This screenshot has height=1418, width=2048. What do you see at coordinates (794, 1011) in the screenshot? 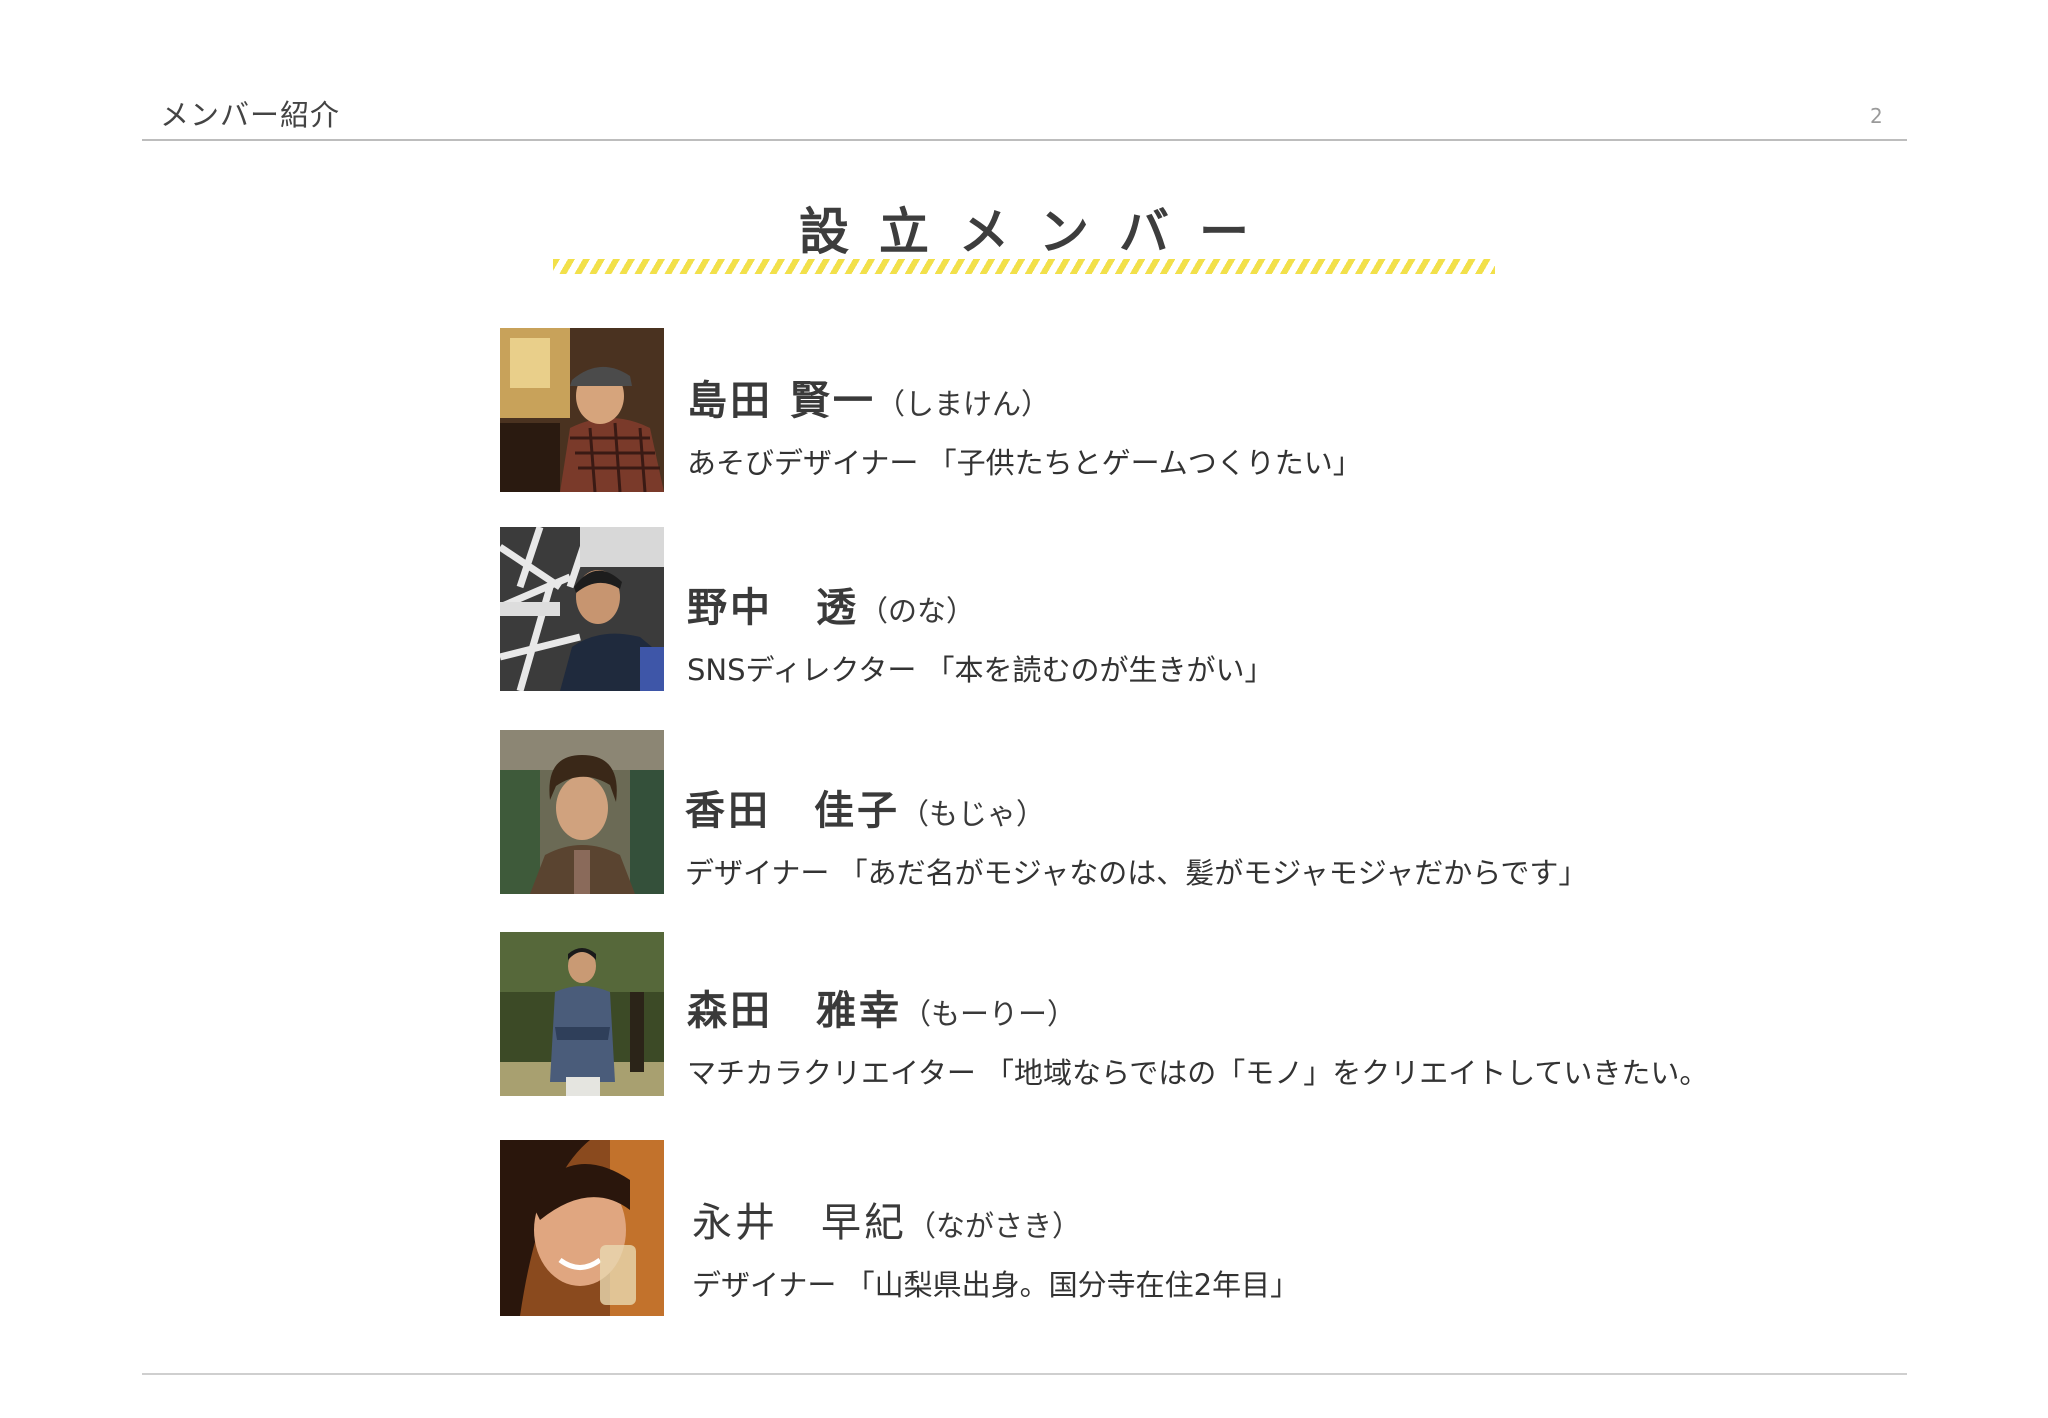
I see `member-name: 森田 雅幸` at bounding box center [794, 1011].